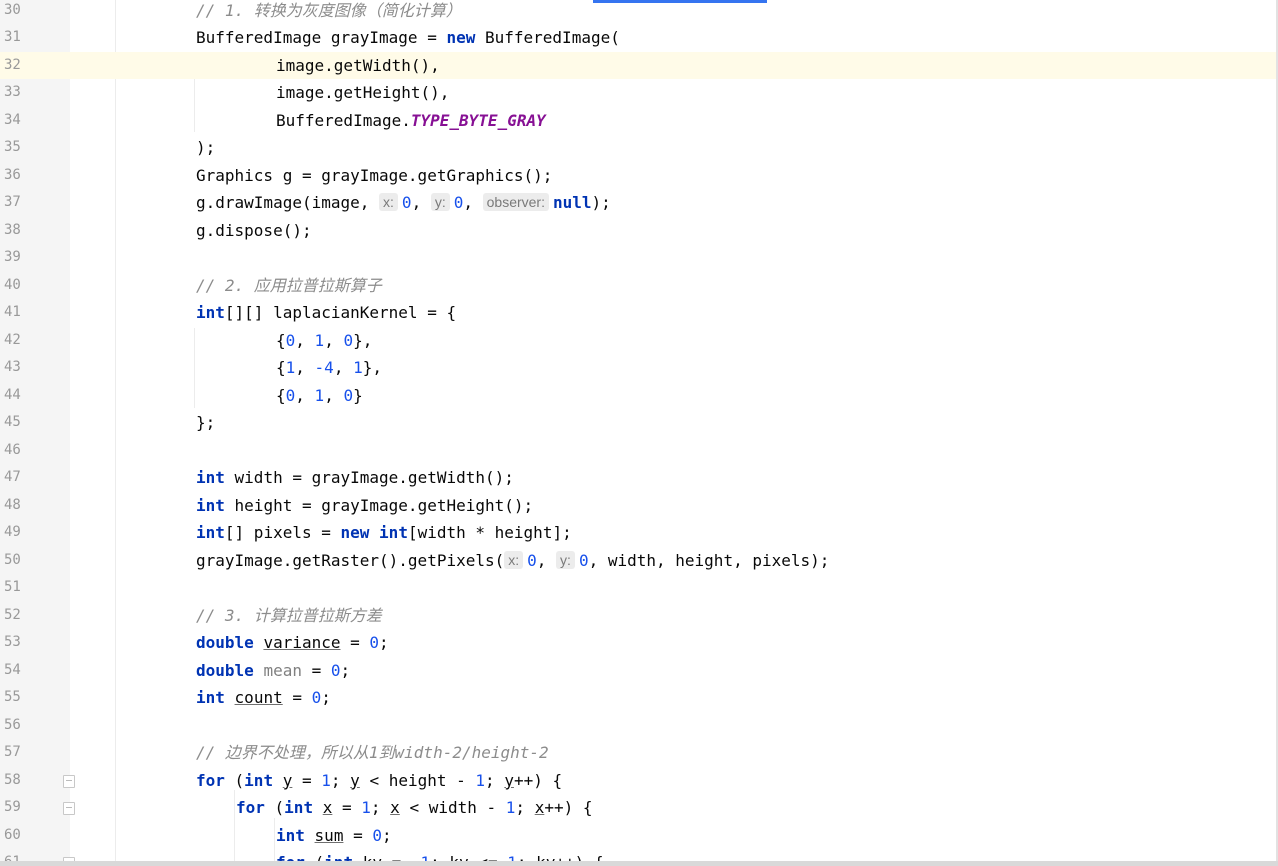  What do you see at coordinates (639, 396) in the screenshot?
I see `code-line: 44 {0, 1, 0}` at bounding box center [639, 396].